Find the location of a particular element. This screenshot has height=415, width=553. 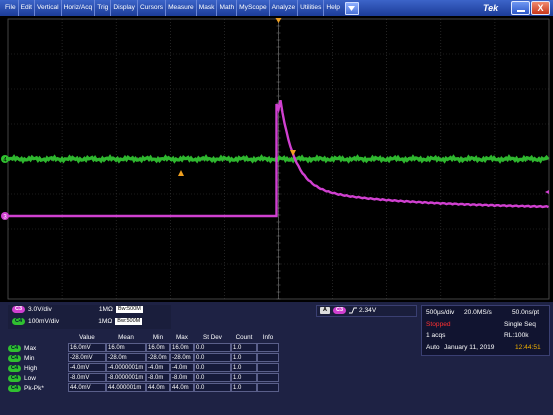

channel-4-bandwidth: Bw:500M is located at coordinates (129, 321).